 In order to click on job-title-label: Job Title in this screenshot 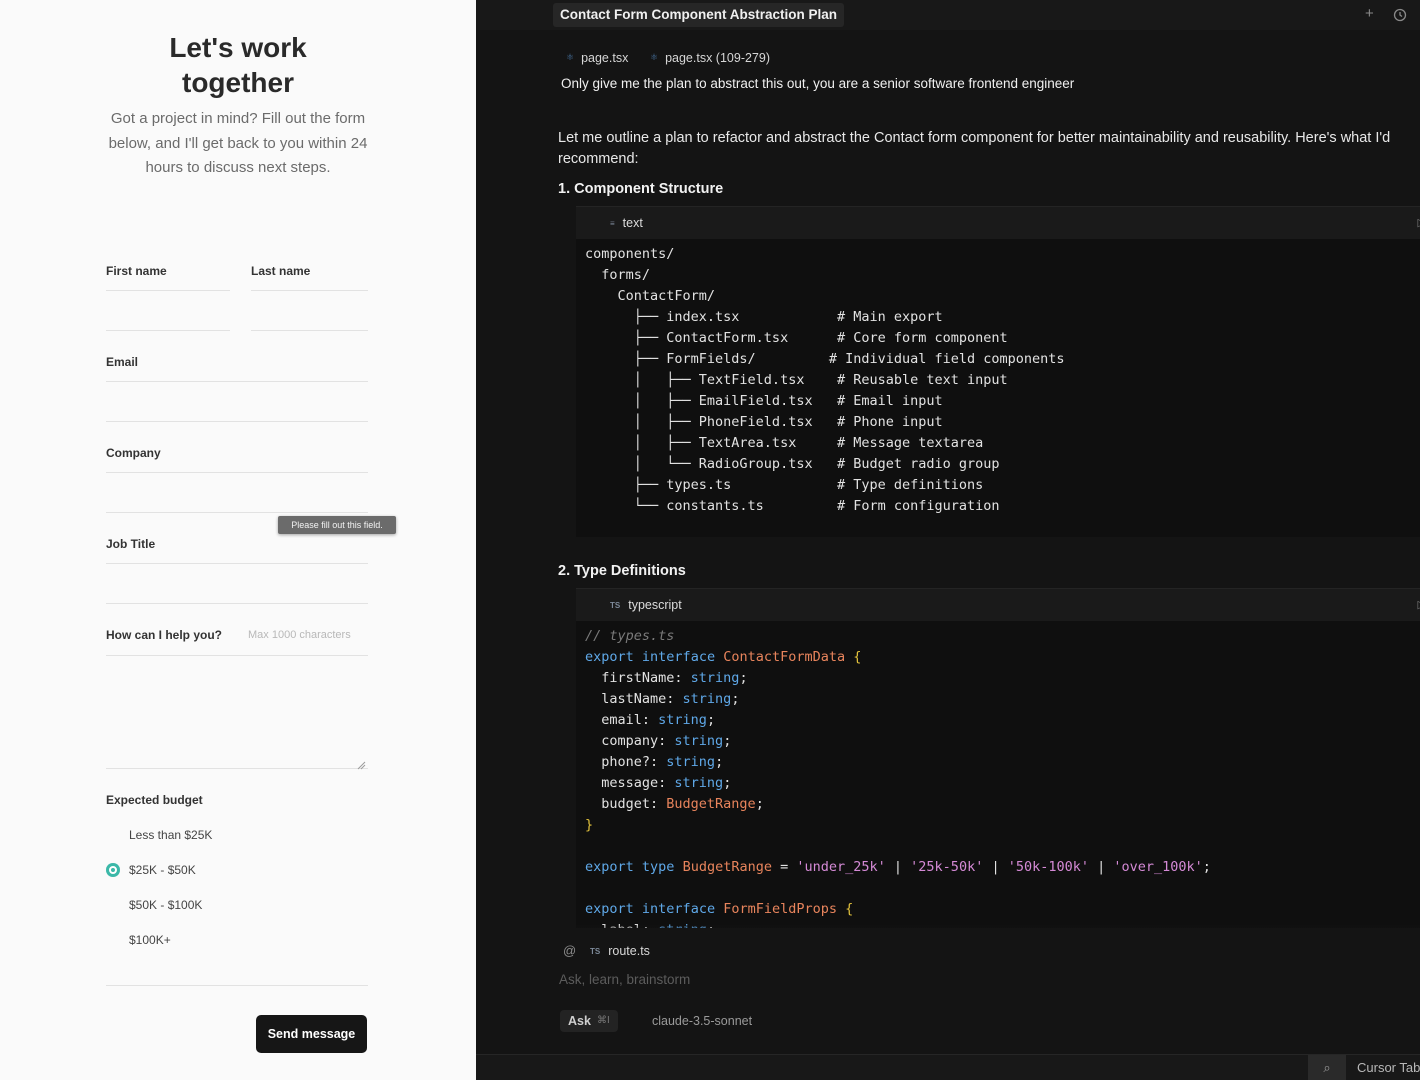, I will do `click(131, 544)`.